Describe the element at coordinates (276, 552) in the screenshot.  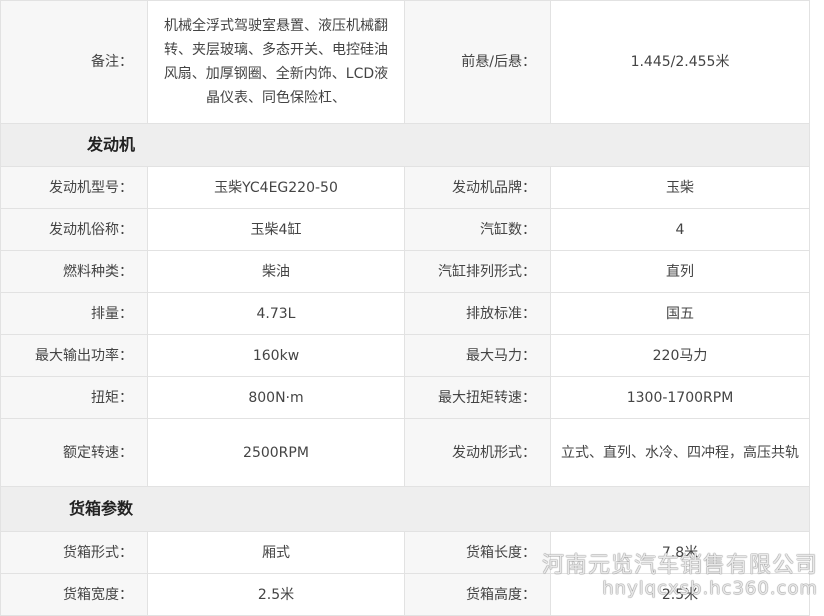
I see `spec-value: 厢式` at that location.